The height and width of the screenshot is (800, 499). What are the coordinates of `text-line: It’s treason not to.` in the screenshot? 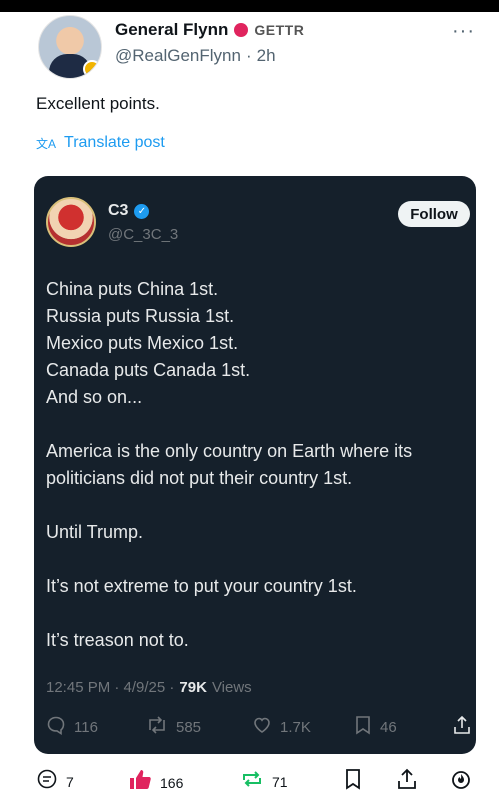 It's located at (117, 640).